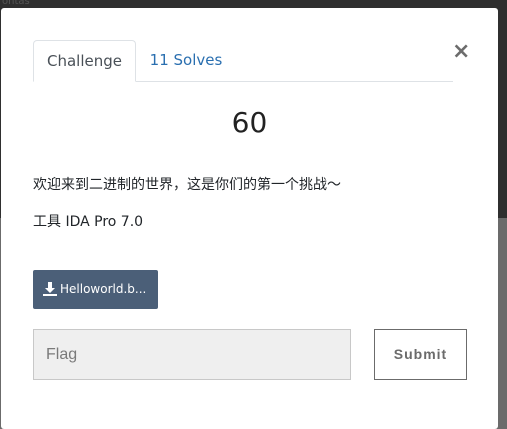  What do you see at coordinates (249, 122) in the screenshot?
I see `challenge-points: 60` at bounding box center [249, 122].